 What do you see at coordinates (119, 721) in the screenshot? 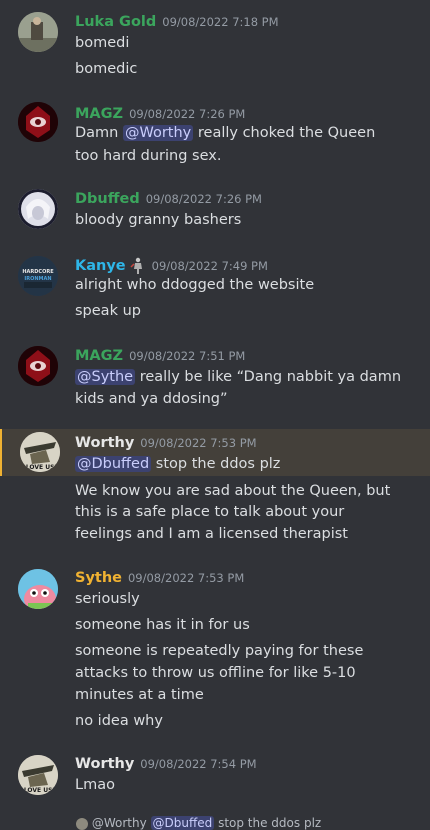
I see `message-text: no idea why` at bounding box center [119, 721].